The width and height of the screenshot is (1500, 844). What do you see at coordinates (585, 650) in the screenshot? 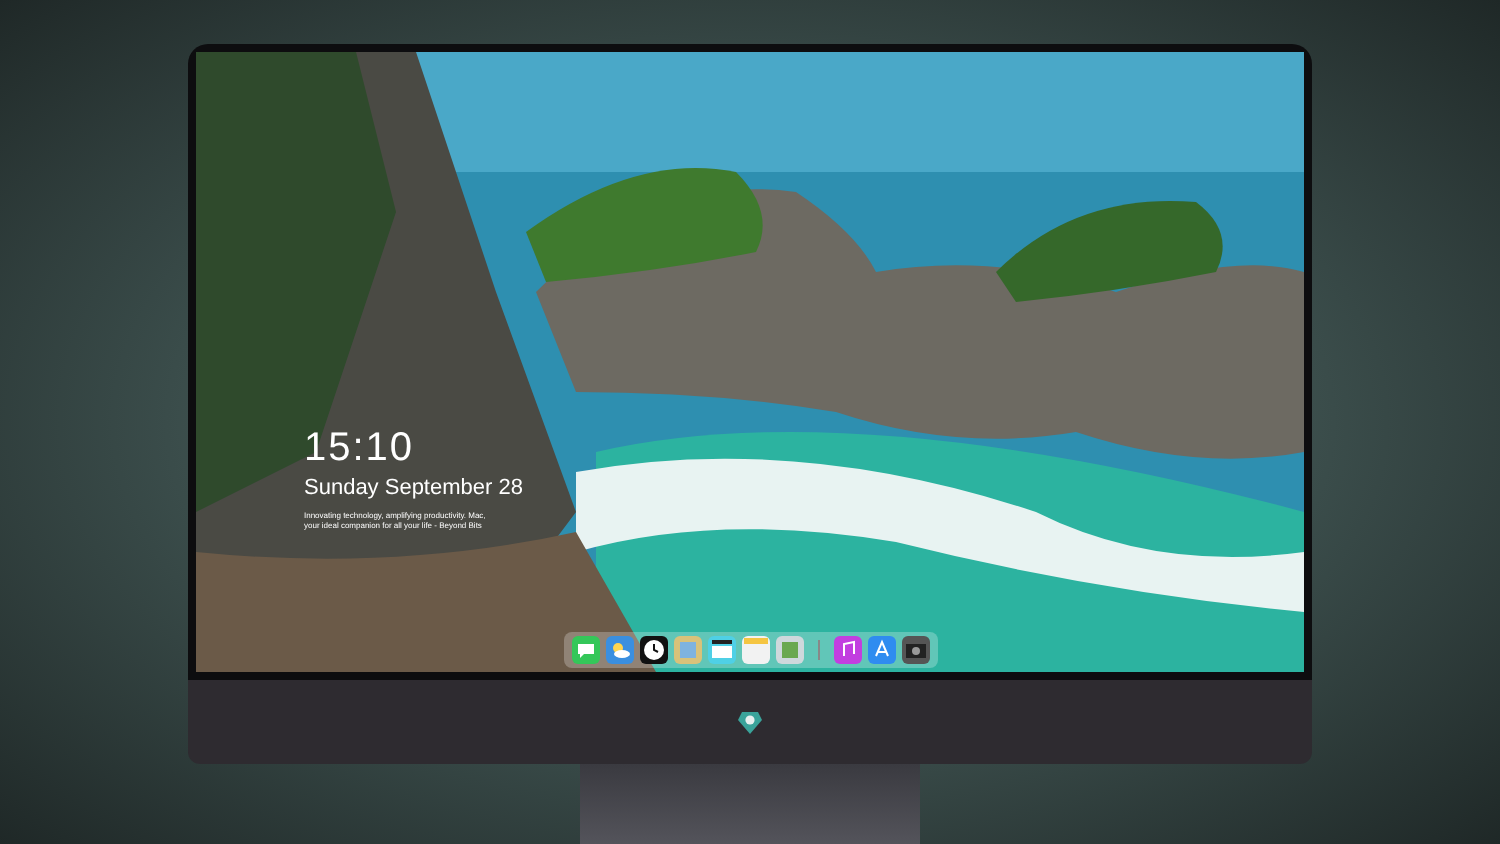
I see `messages-app-icon` at bounding box center [585, 650].